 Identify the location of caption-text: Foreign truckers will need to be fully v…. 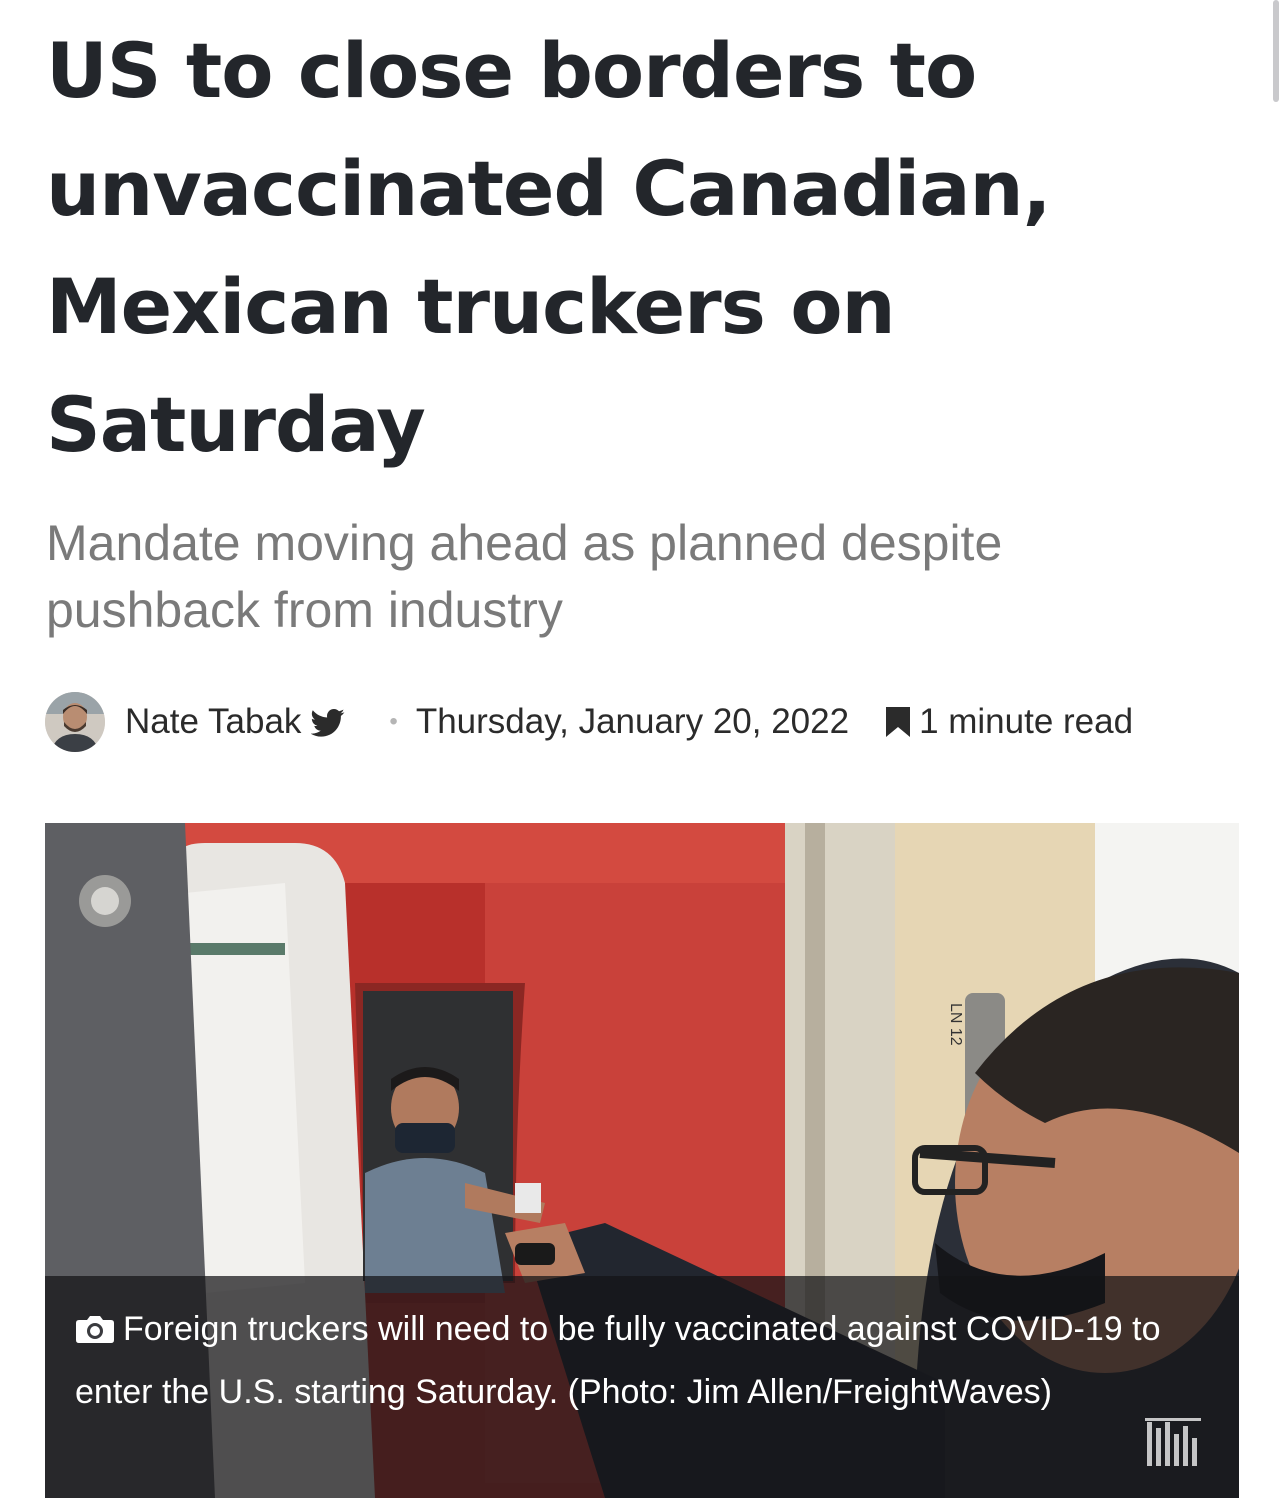
(618, 1360).